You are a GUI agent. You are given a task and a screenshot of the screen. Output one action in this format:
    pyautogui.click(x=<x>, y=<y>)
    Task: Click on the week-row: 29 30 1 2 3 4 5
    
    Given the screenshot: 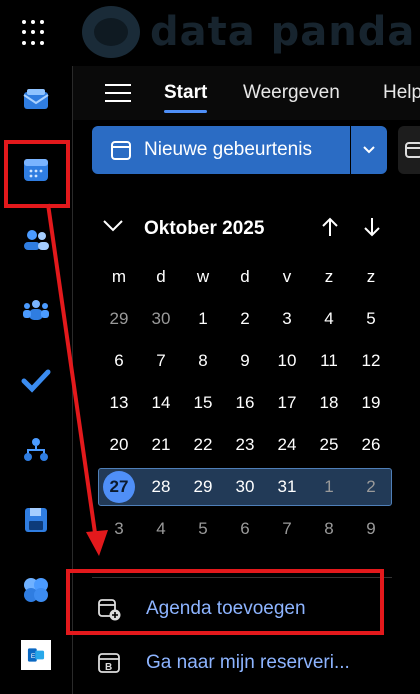 What is the action you would take?
    pyautogui.click(x=245, y=319)
    